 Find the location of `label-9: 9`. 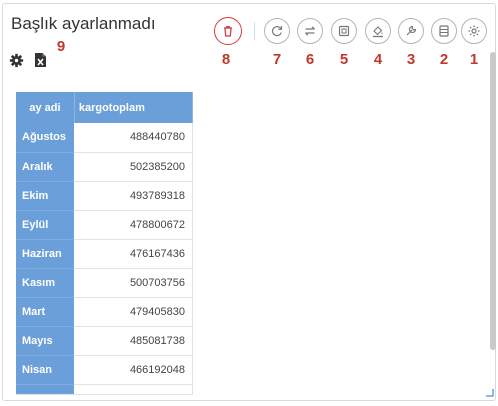

label-9: 9 is located at coordinates (61, 46).